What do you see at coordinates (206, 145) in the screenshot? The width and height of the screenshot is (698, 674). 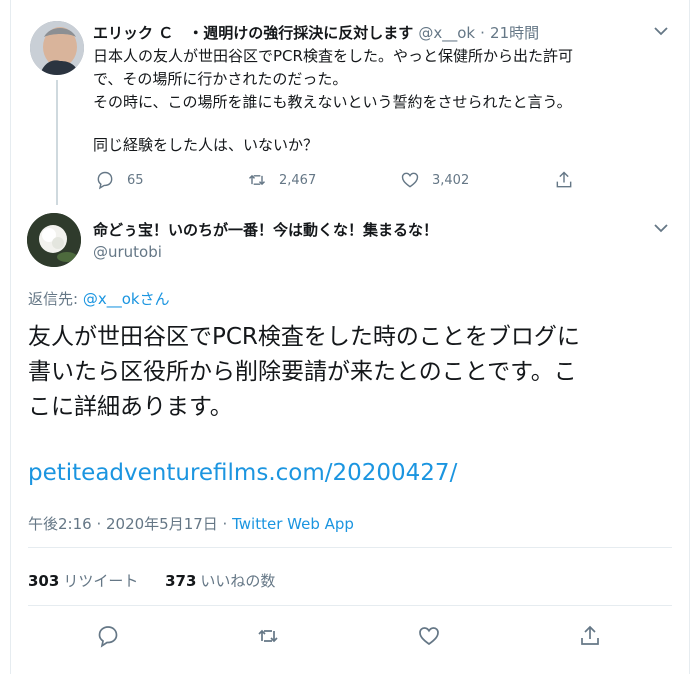 I see `parent-question: 同じ経験をした人は、いないか？` at bounding box center [206, 145].